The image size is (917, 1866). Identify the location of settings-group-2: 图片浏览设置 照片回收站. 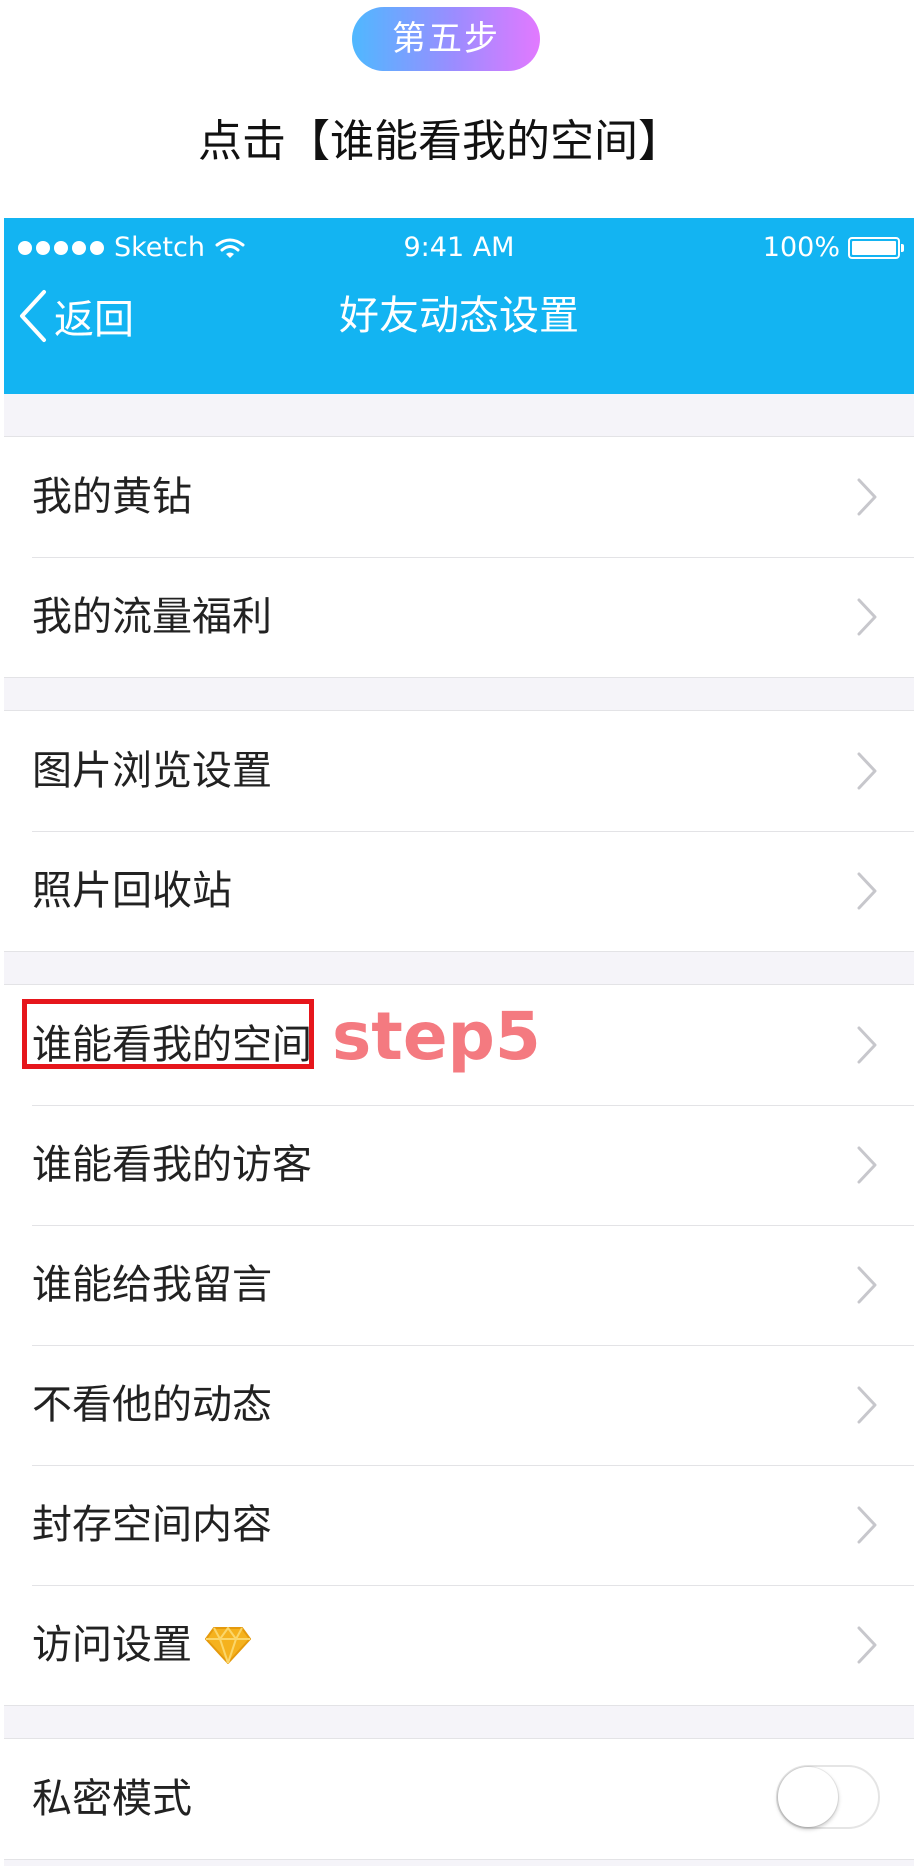
(459, 831).